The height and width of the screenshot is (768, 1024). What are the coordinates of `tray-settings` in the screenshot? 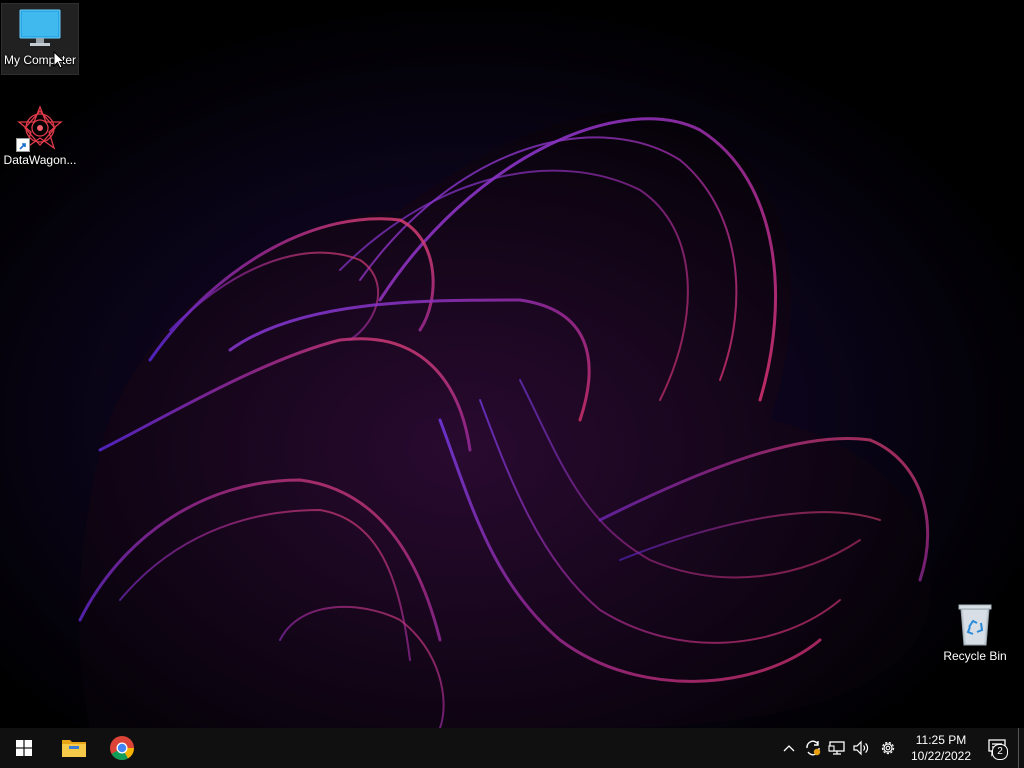 It's located at (888, 748).